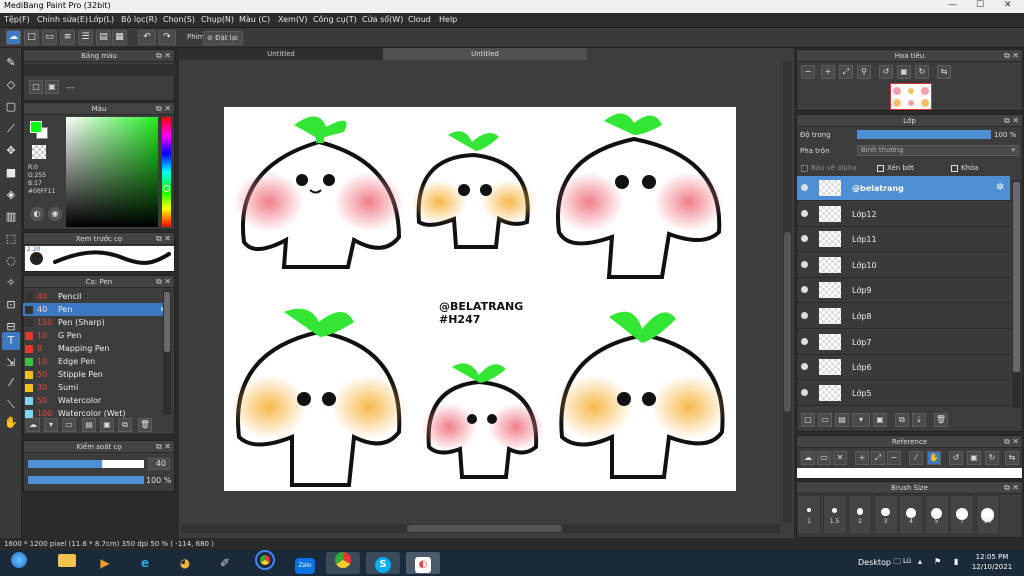  Describe the element at coordinates (100, 70) in the screenshot. I see `palette-swatch-strip` at that location.